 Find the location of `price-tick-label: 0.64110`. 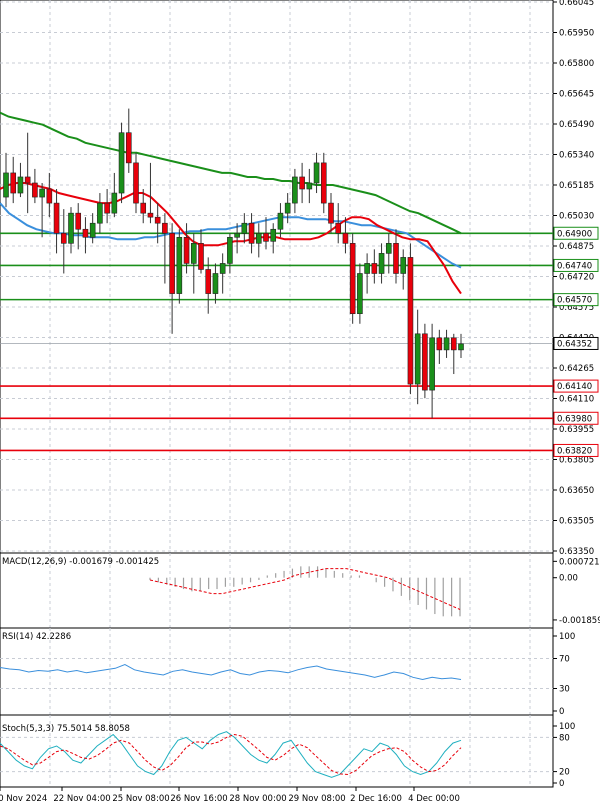

price-tick-label: 0.64110 is located at coordinates (576, 400).